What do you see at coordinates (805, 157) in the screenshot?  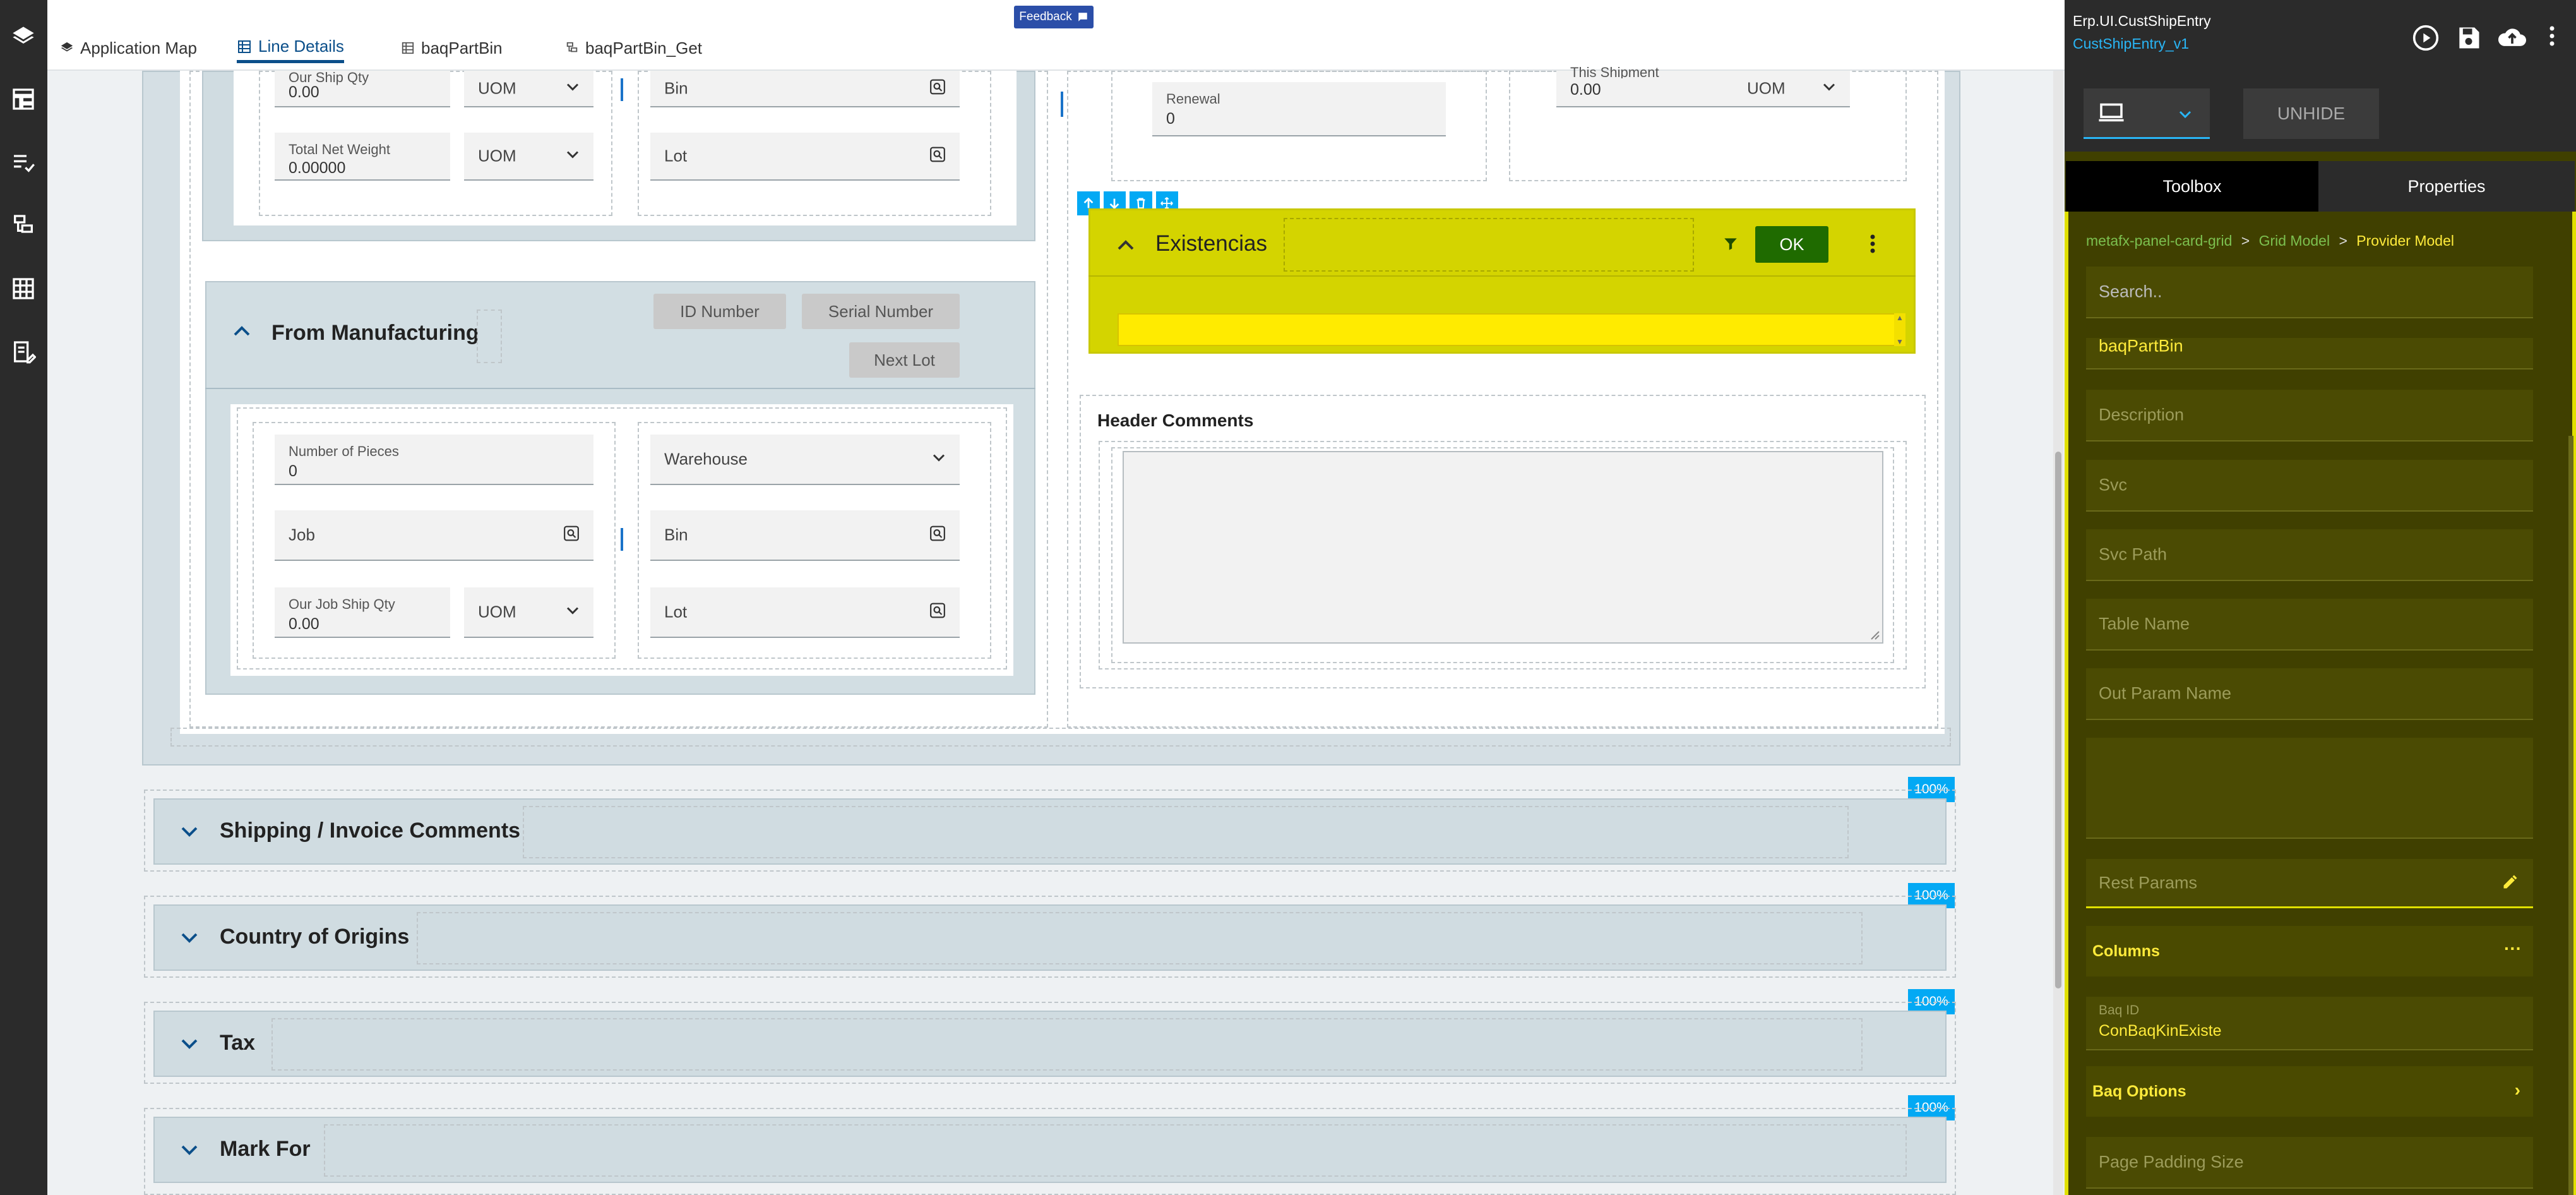 I see `lot-field-1: Lot` at bounding box center [805, 157].